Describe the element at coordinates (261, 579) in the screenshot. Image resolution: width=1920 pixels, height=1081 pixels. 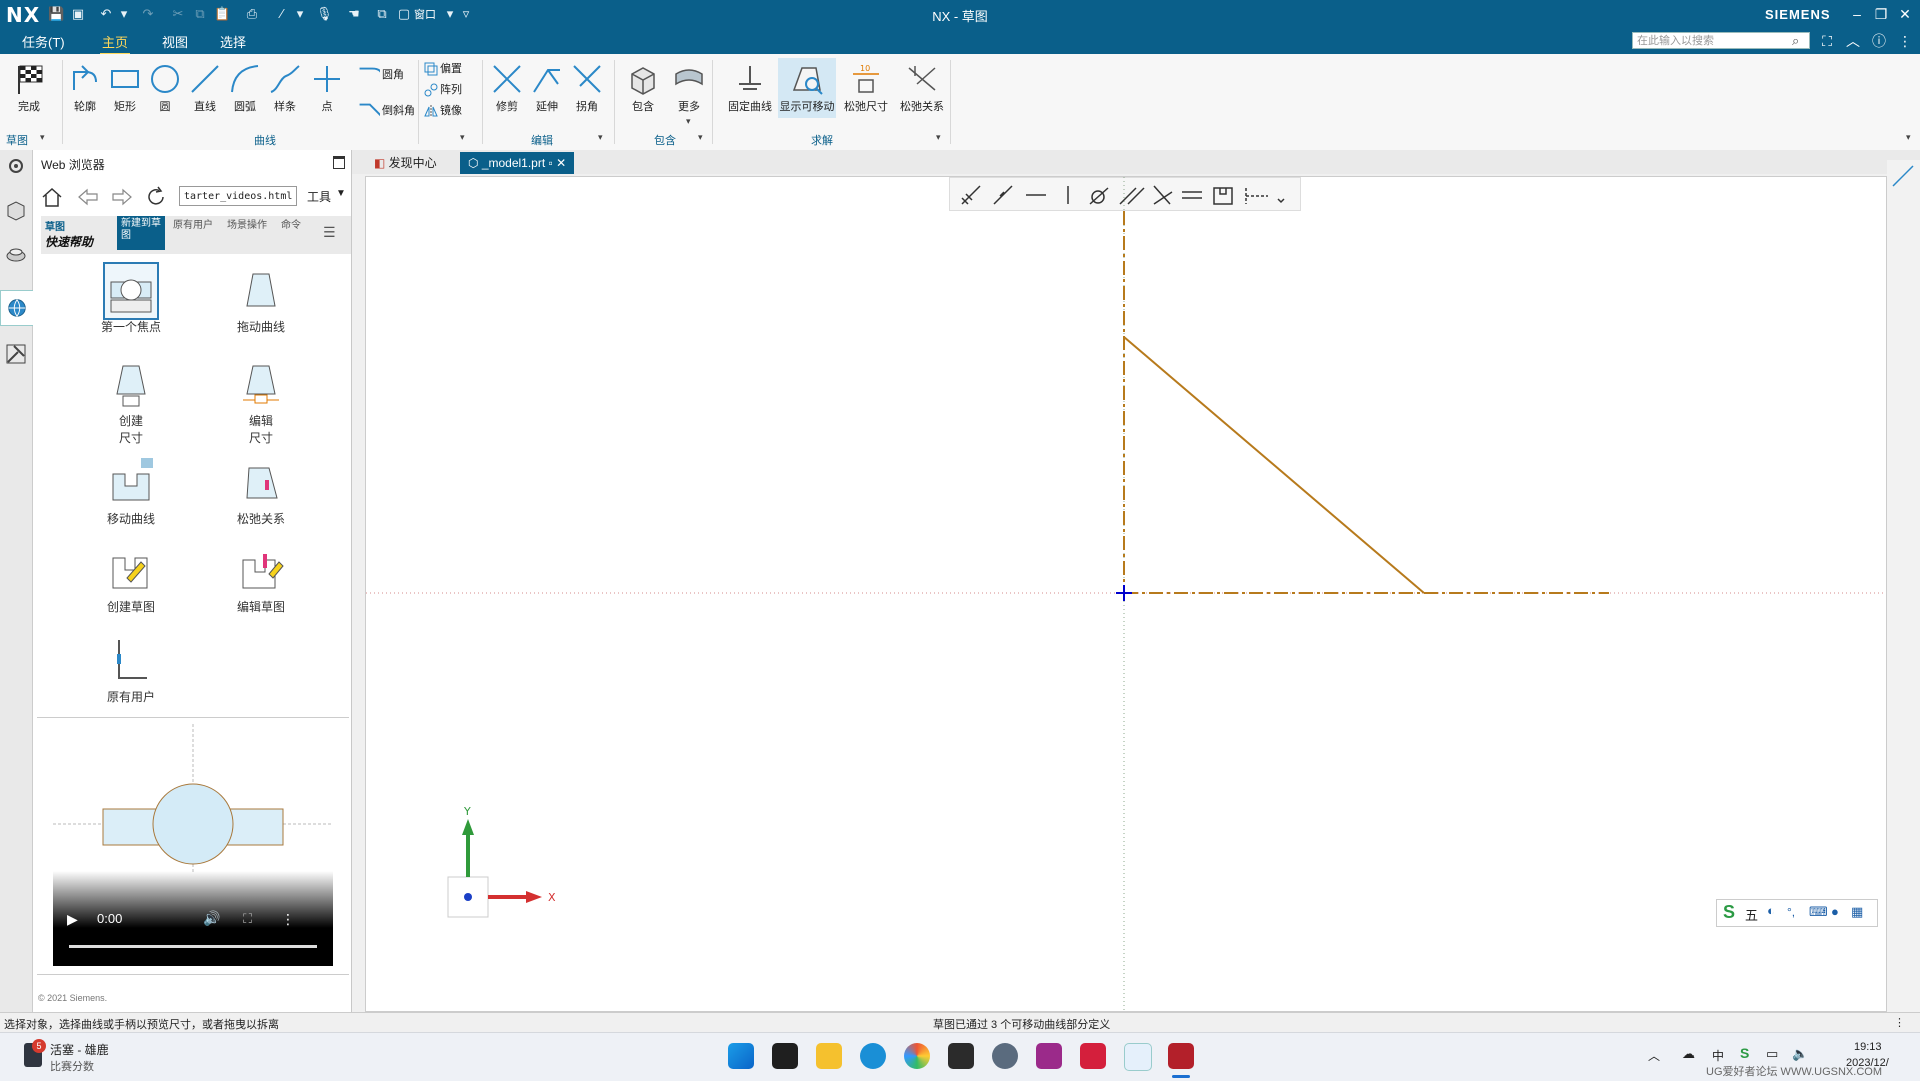
I see `gallery-edit-sketch: 编辑草图` at that location.